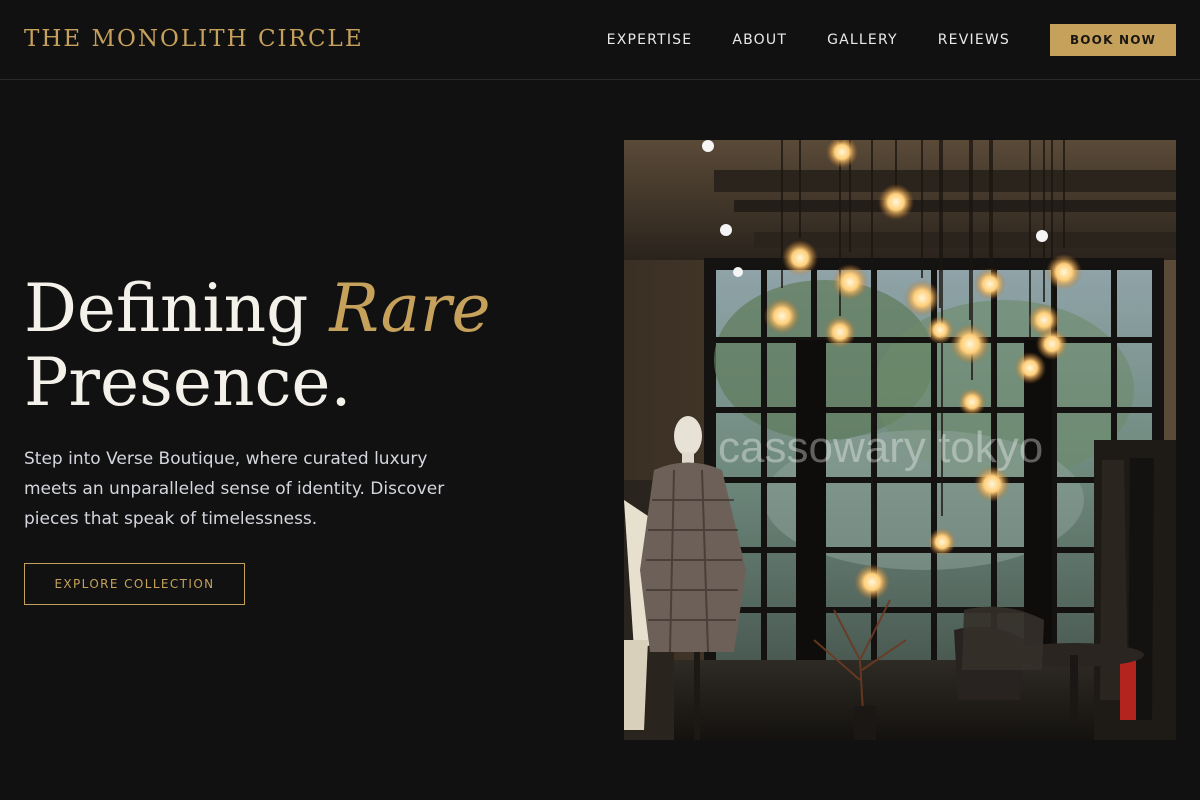 The width and height of the screenshot is (1200, 800). What do you see at coordinates (188, 382) in the screenshot?
I see `hero-title-part2: Presence.` at bounding box center [188, 382].